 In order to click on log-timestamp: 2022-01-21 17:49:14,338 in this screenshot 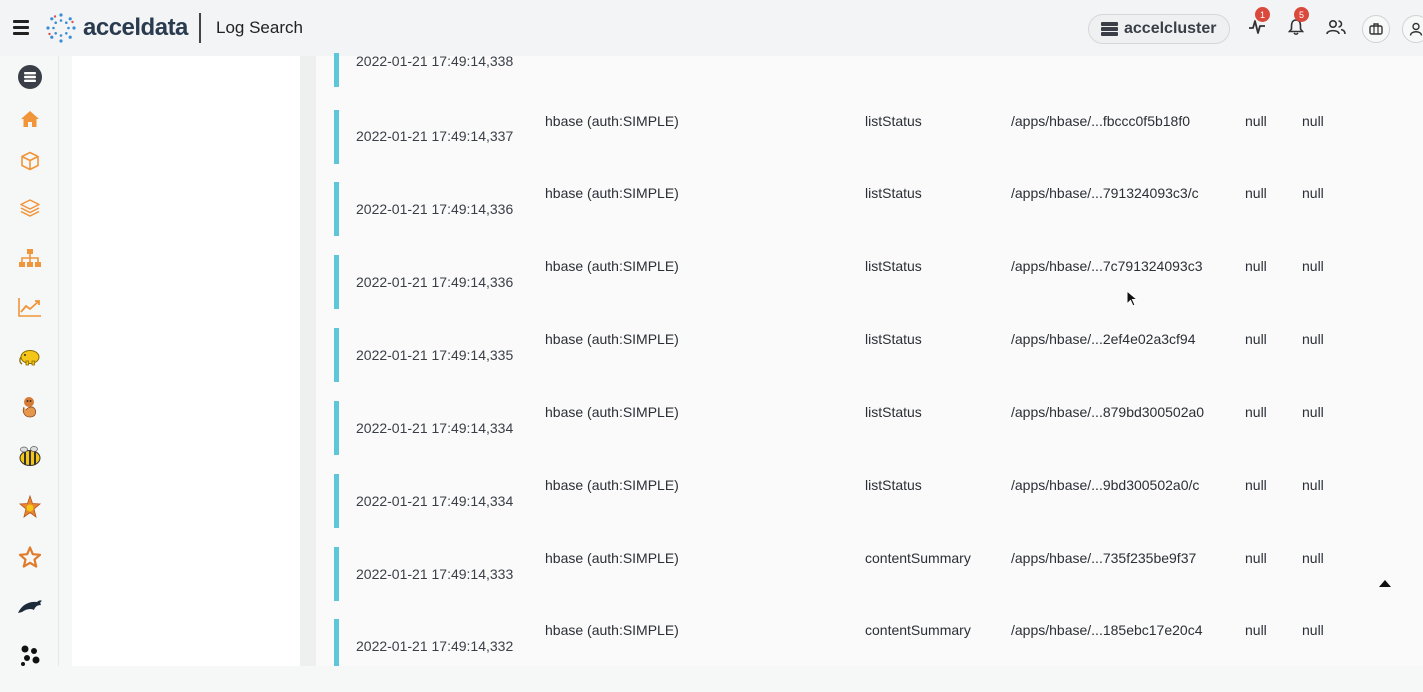, I will do `click(435, 61)`.